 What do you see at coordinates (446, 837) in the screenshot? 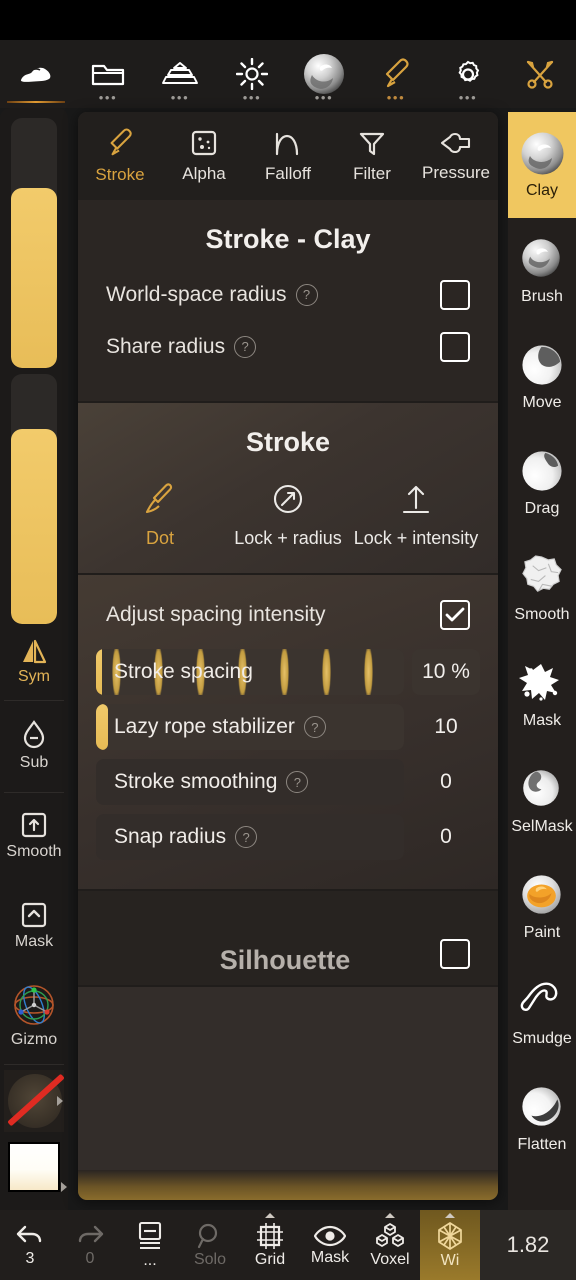
I see `snap-radius-value: 0` at bounding box center [446, 837].